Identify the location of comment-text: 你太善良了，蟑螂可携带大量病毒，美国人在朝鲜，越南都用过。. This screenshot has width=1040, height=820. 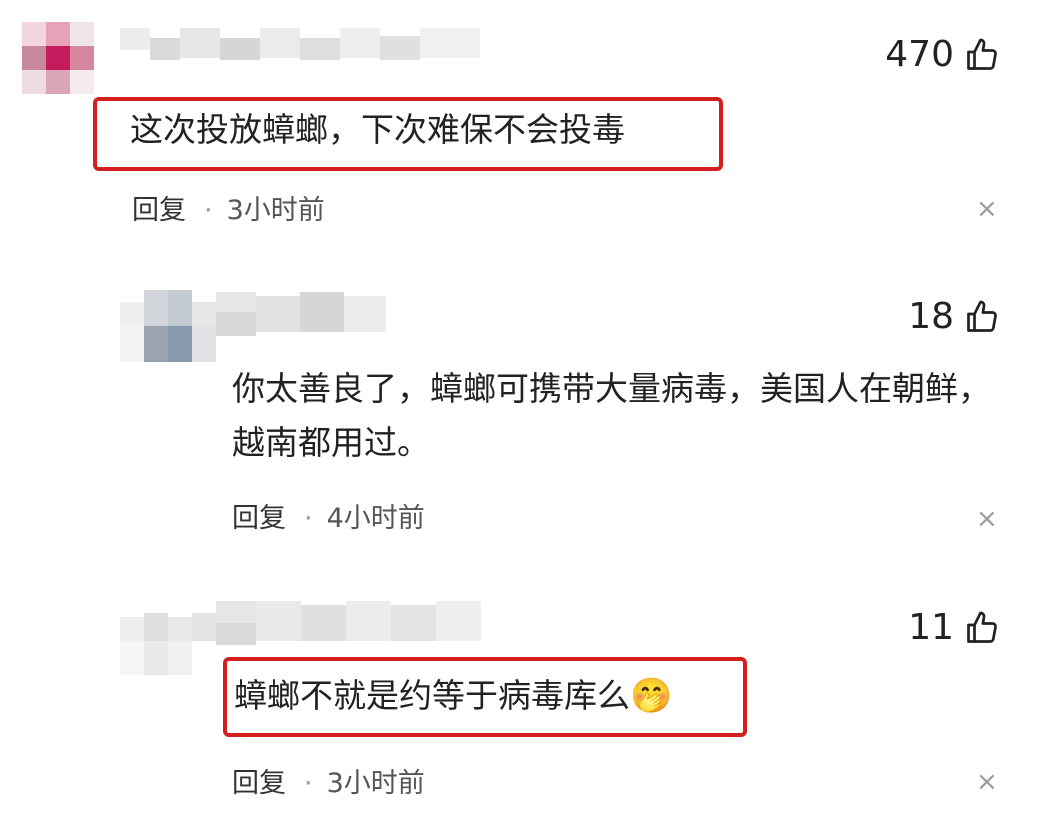
(611, 415).